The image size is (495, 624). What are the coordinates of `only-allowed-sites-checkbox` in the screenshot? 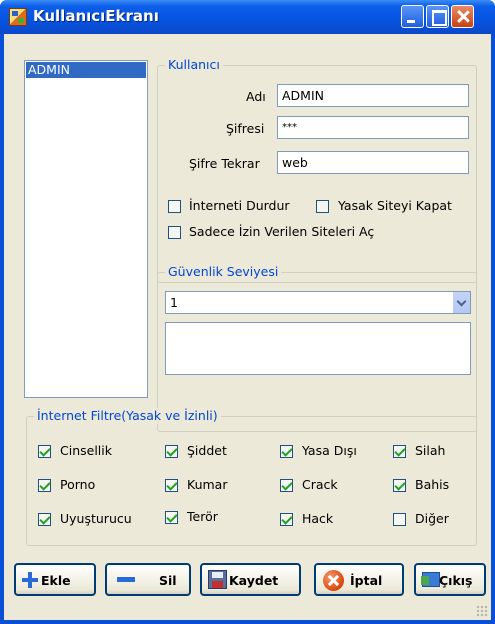 It's located at (174, 232).